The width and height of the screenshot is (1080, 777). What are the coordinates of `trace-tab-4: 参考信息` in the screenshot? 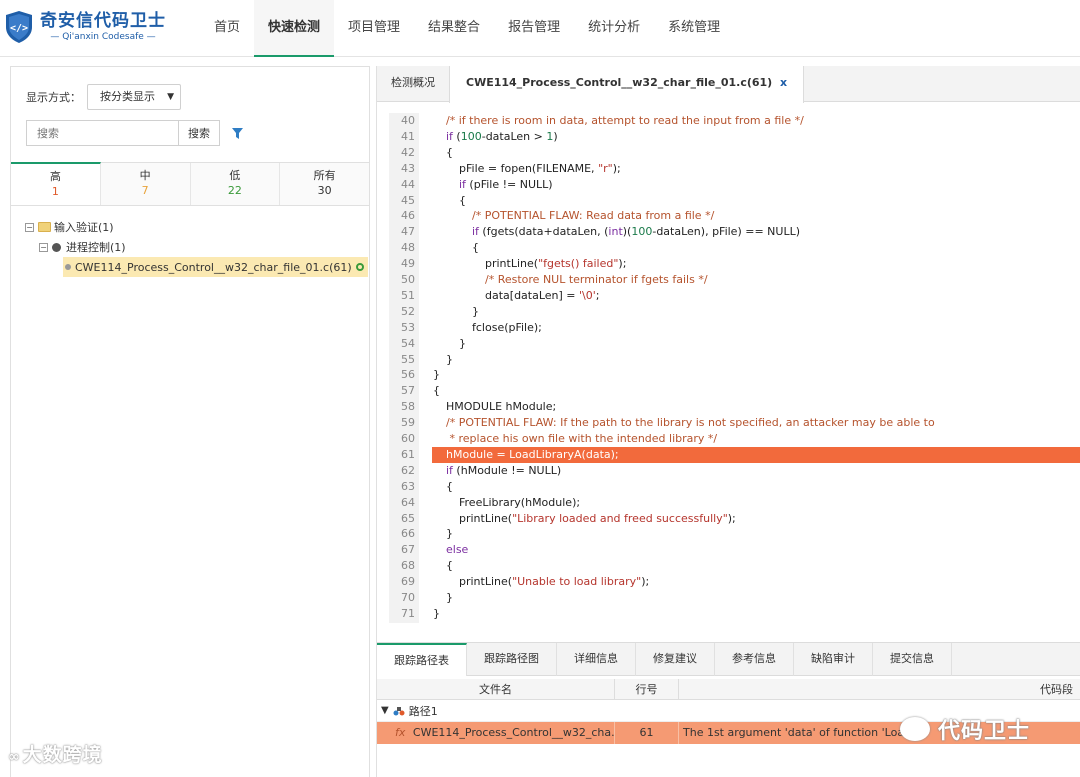 It's located at (754, 659).